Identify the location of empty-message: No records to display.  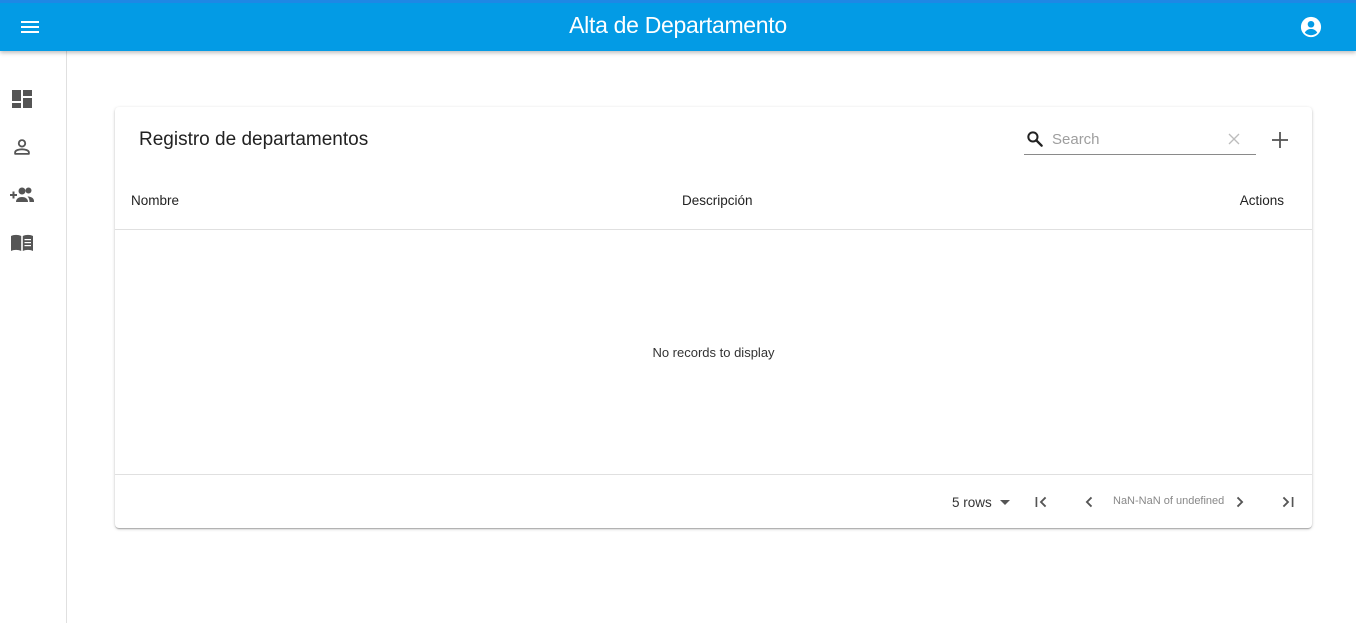
(713, 352).